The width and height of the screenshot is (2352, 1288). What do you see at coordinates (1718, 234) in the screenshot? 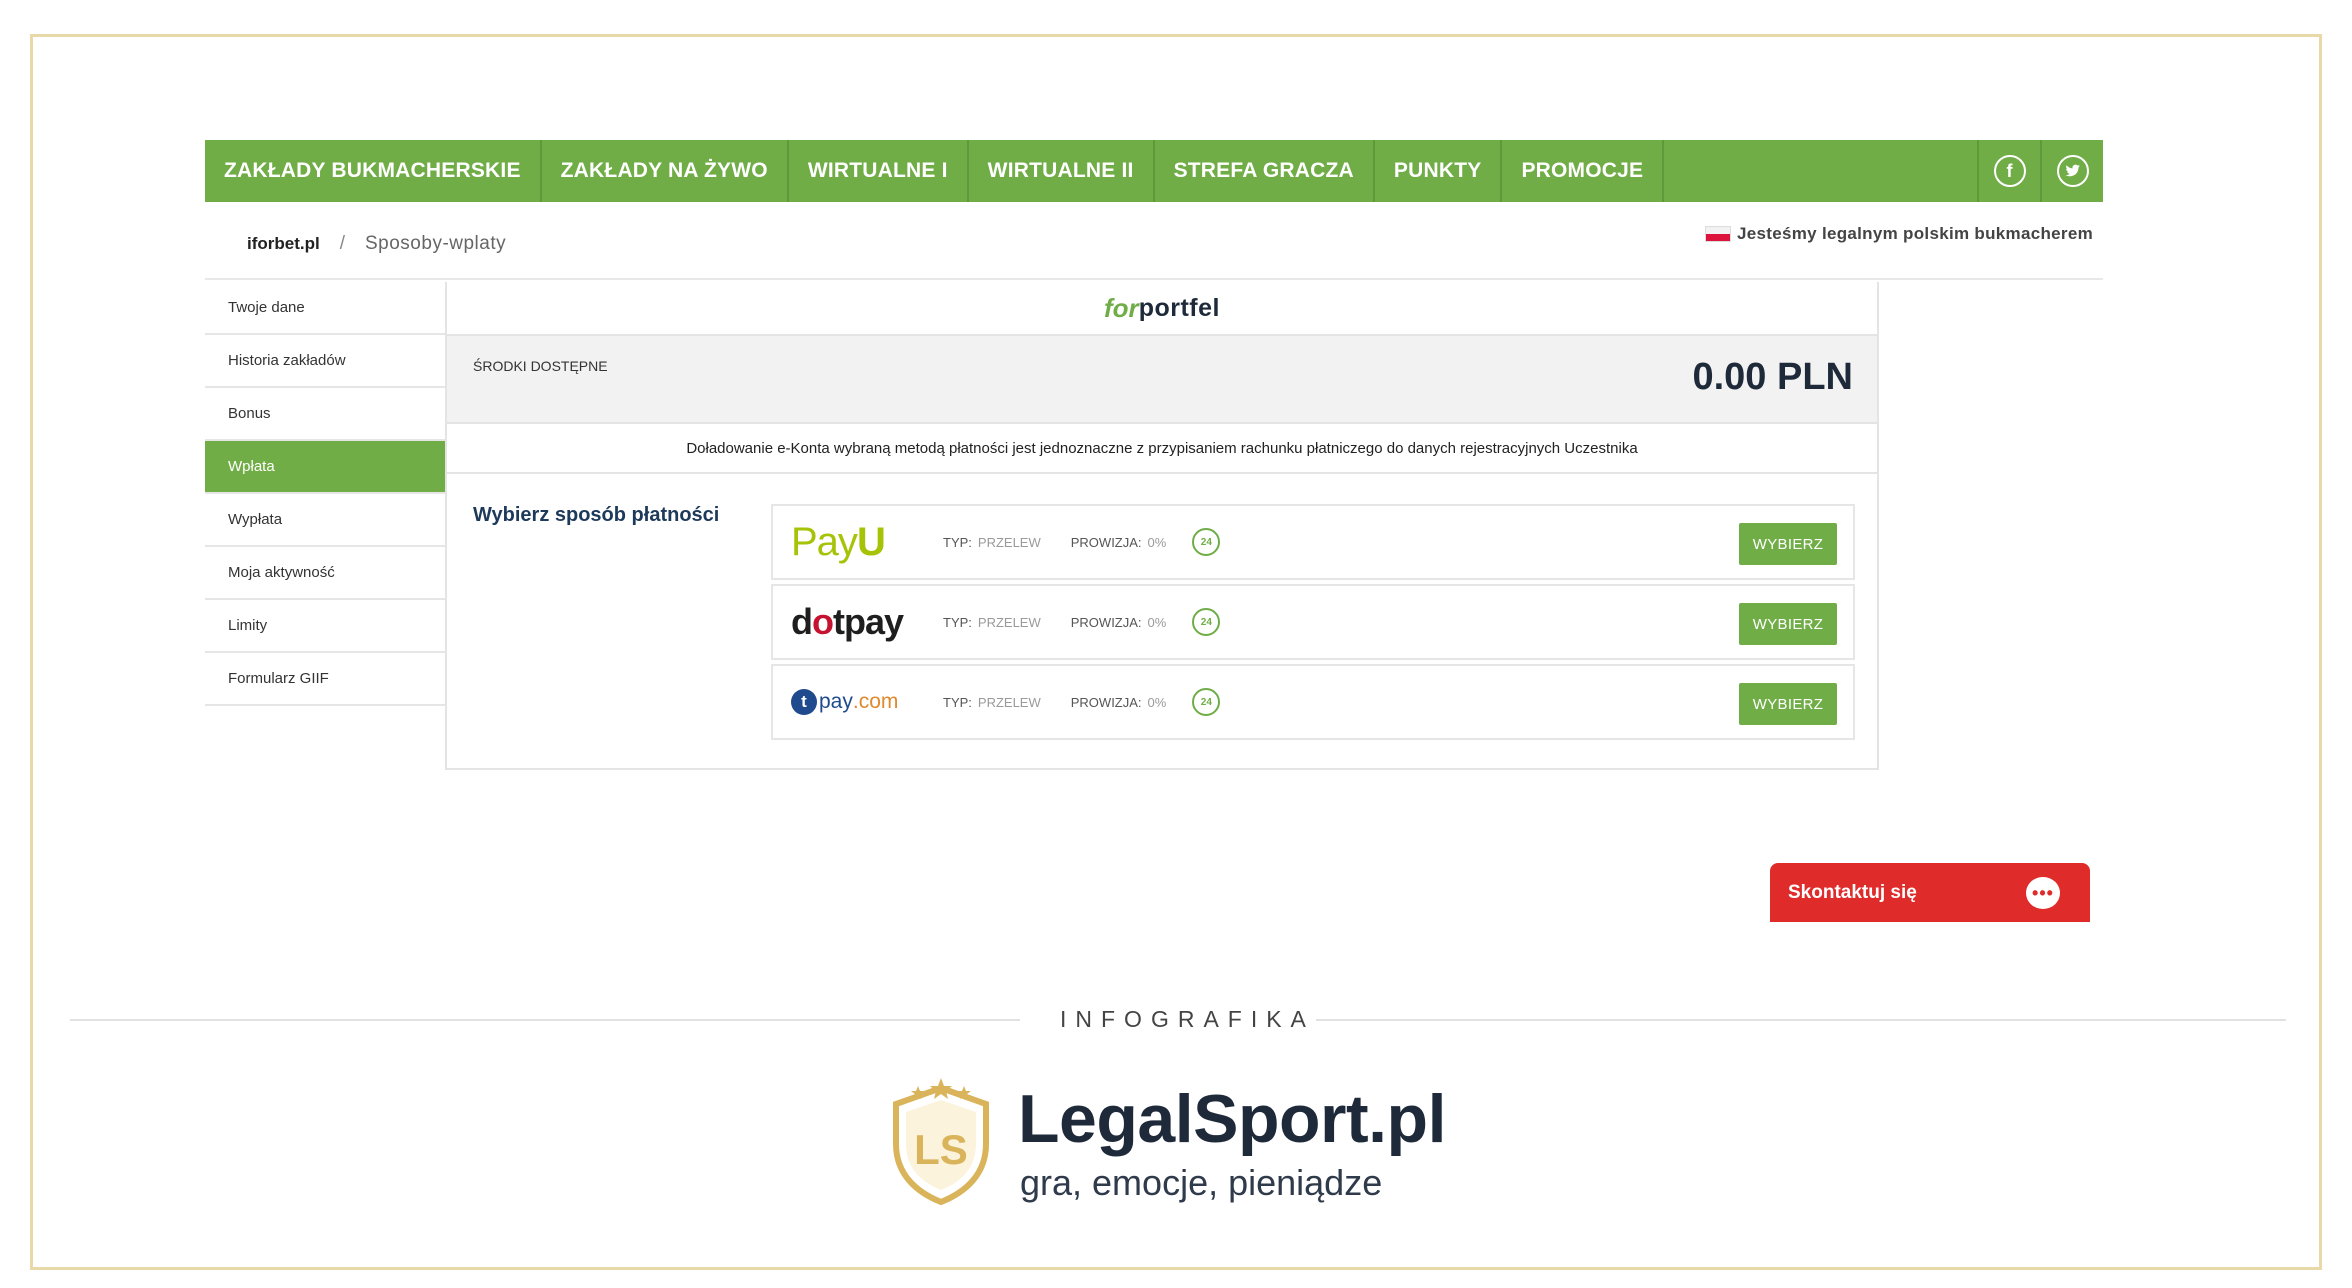
I see `polish-flag-icon` at bounding box center [1718, 234].